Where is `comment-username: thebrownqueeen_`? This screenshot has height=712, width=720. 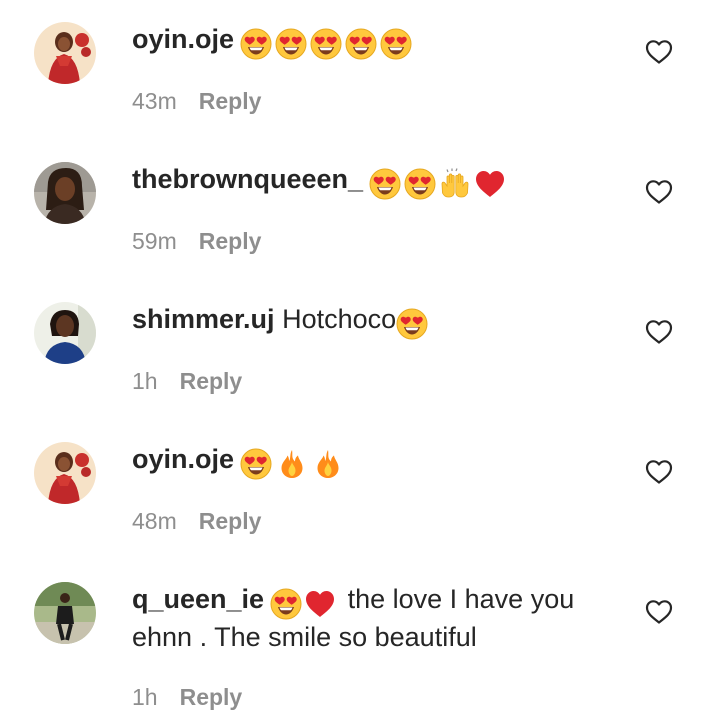
comment-username: thebrownqueeen_ is located at coordinates (247, 179).